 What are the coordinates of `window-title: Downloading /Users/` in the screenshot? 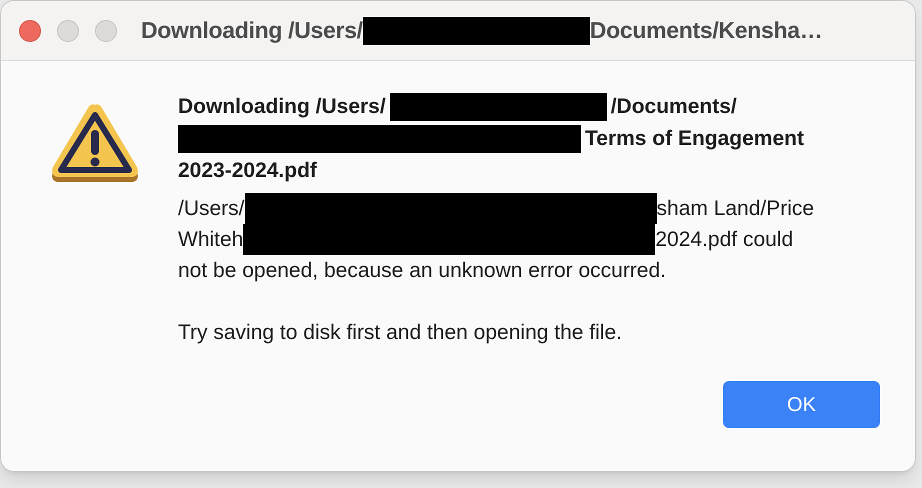 It's located at (252, 31).